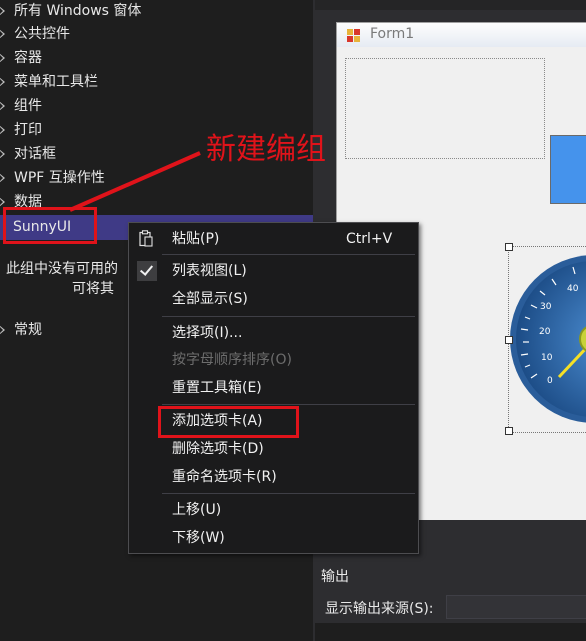  I want to click on output-toolbar: 显示输出来源(S):, so click(450, 606).